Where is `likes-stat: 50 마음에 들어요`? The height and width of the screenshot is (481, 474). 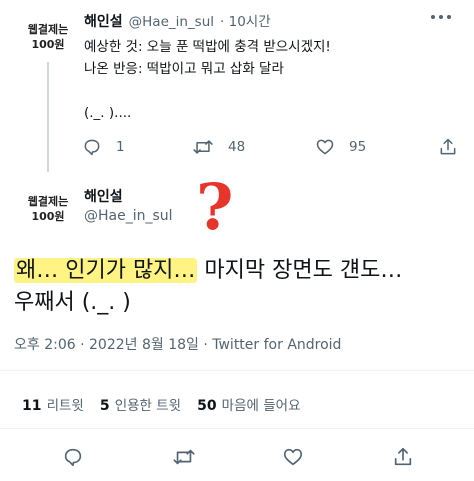 likes-stat: 50 마음에 들어요 is located at coordinates (248, 404).